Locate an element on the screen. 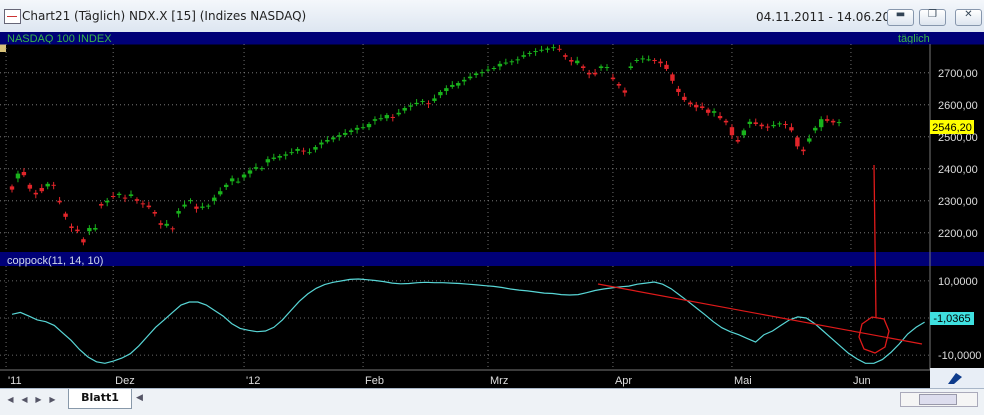  minimize-button: ▬ is located at coordinates (900, 17).